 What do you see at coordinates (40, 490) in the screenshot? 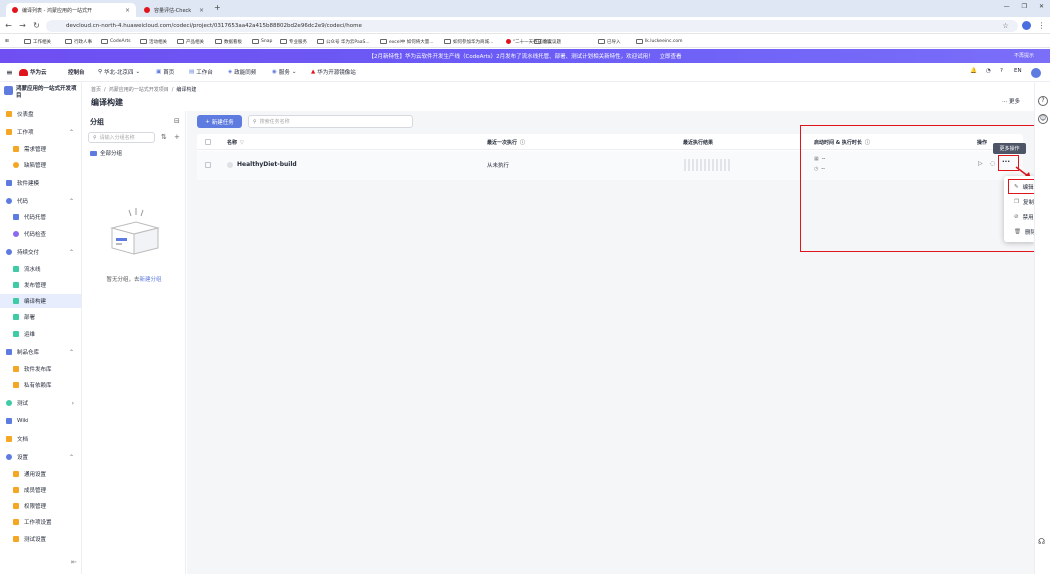
I see `sidebar-item-members: 成员管理` at bounding box center [40, 490].